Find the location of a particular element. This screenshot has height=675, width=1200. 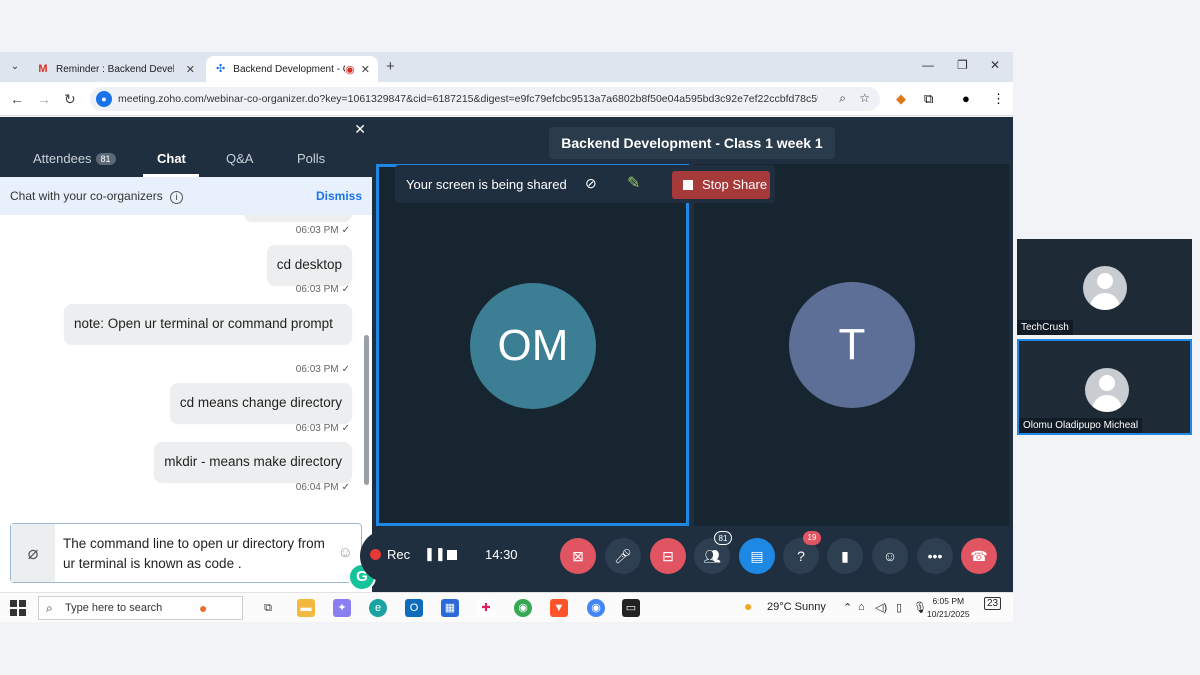

tab-qa: Q&A is located at coordinates (239, 158).